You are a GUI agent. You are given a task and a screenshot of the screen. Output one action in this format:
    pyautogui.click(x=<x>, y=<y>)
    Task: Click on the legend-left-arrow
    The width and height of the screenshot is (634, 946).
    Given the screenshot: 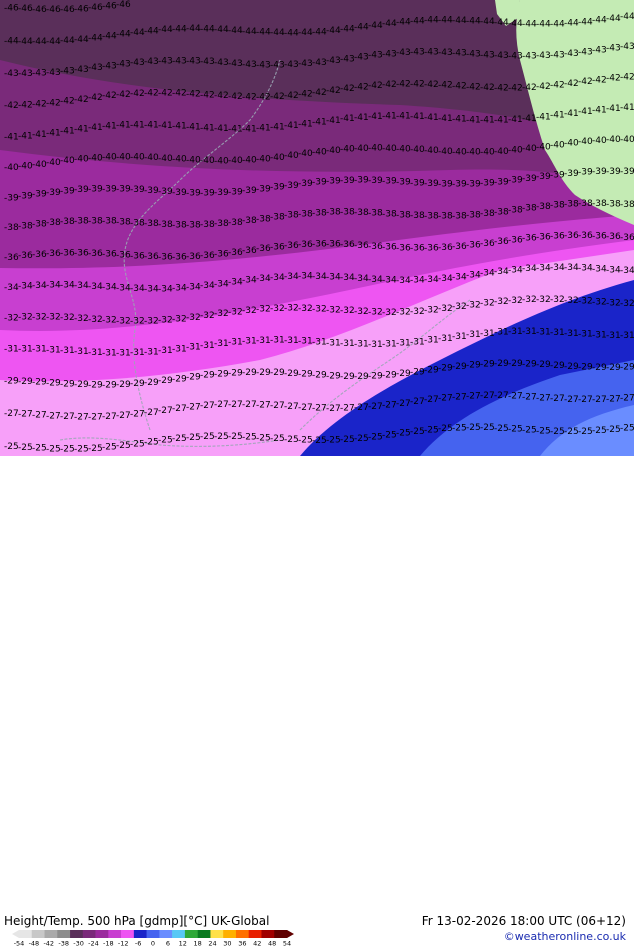 What is the action you would take?
    pyautogui.click(x=15, y=934)
    